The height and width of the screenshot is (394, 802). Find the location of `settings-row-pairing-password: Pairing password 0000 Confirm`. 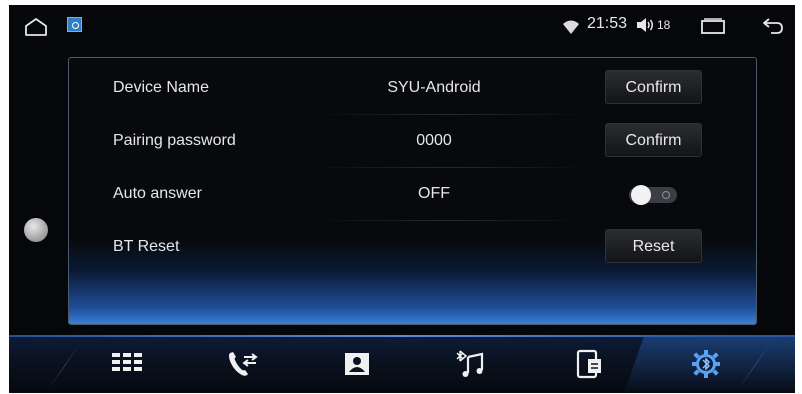

settings-row-pairing-password: Pairing password 0000 Confirm is located at coordinates (413, 142).